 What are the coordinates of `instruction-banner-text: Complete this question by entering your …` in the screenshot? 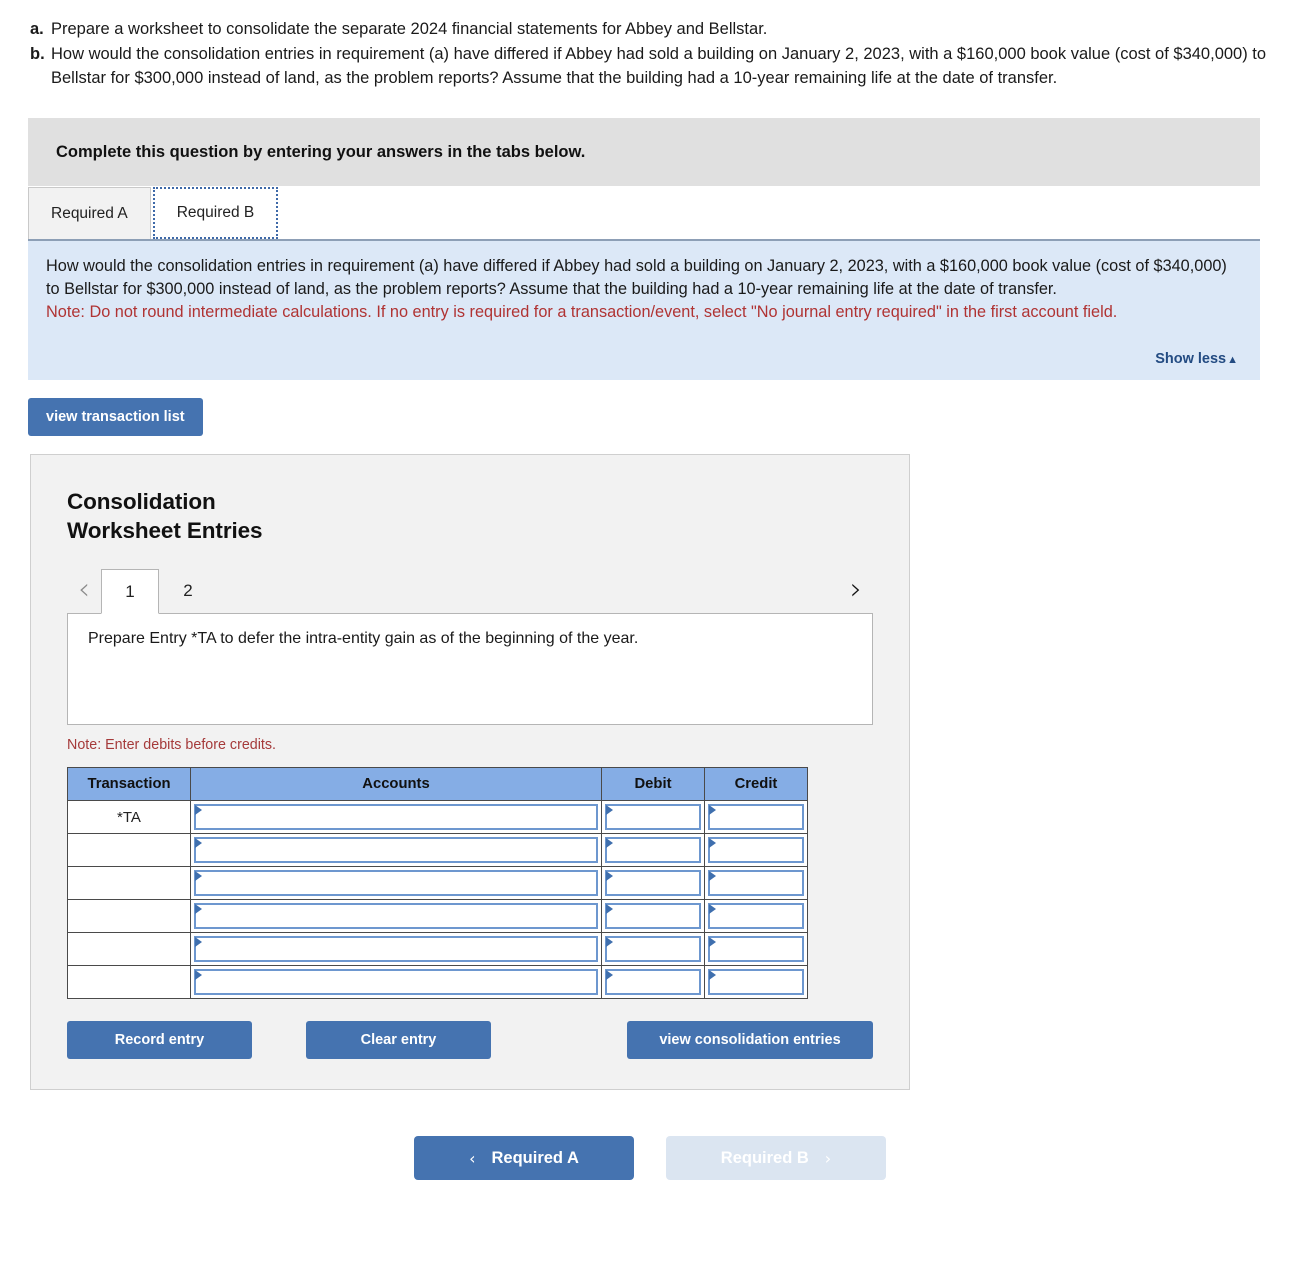 It's located at (321, 151).